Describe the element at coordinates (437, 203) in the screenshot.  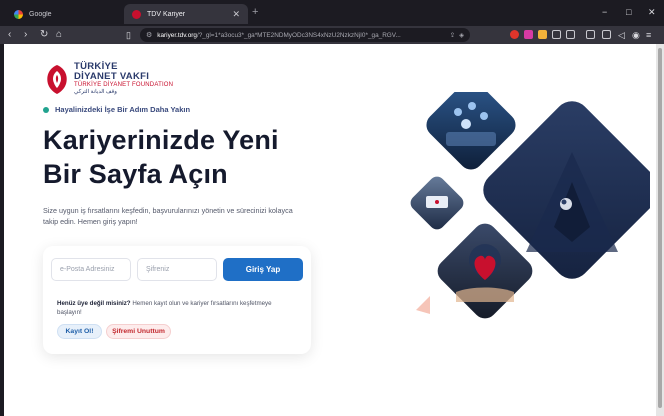
I see `collage-laptop-tile` at that location.